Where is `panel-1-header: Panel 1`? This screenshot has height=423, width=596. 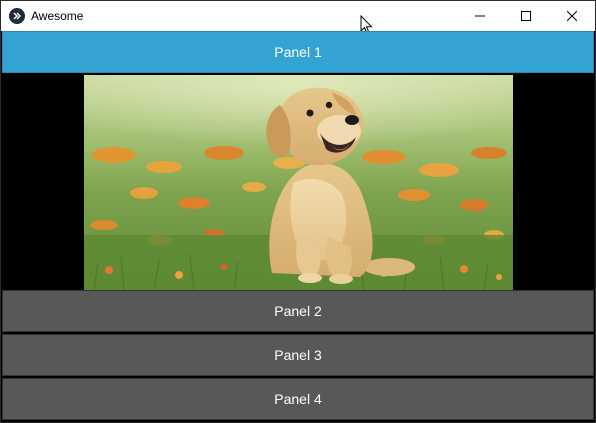
panel-1-header: Panel 1 is located at coordinates (298, 52).